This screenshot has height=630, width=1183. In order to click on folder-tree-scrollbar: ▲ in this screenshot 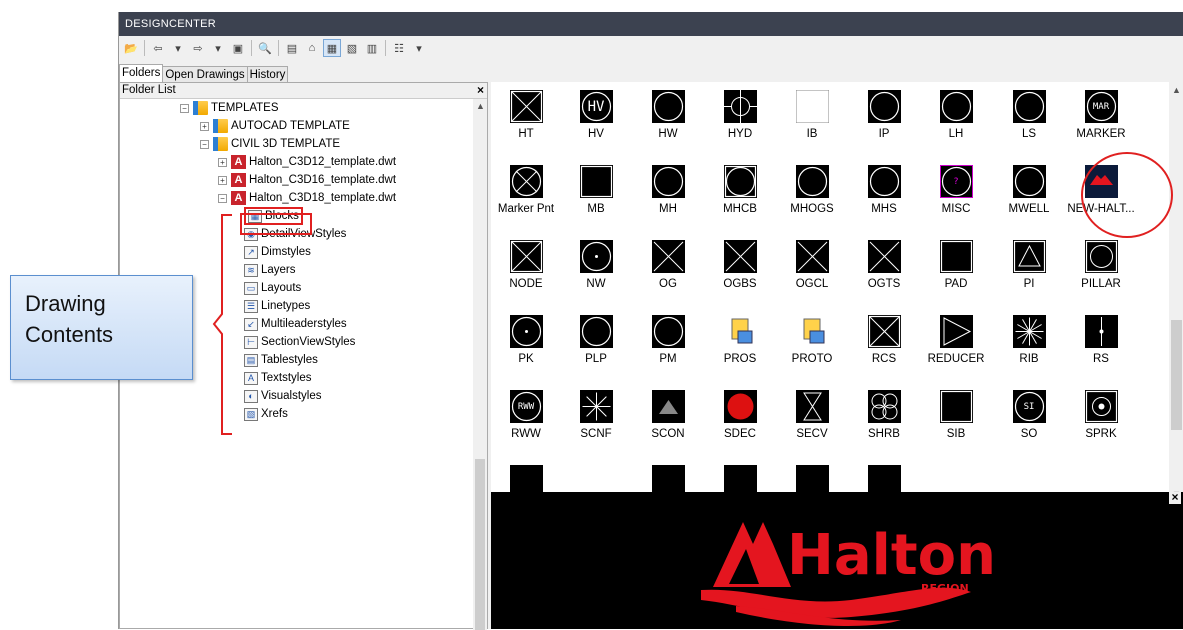, I will do `click(480, 364)`.